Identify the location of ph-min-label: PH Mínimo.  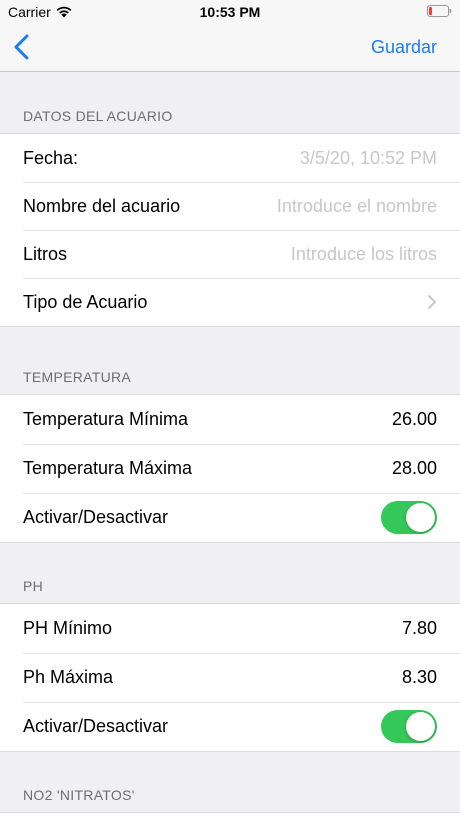
(68, 628).